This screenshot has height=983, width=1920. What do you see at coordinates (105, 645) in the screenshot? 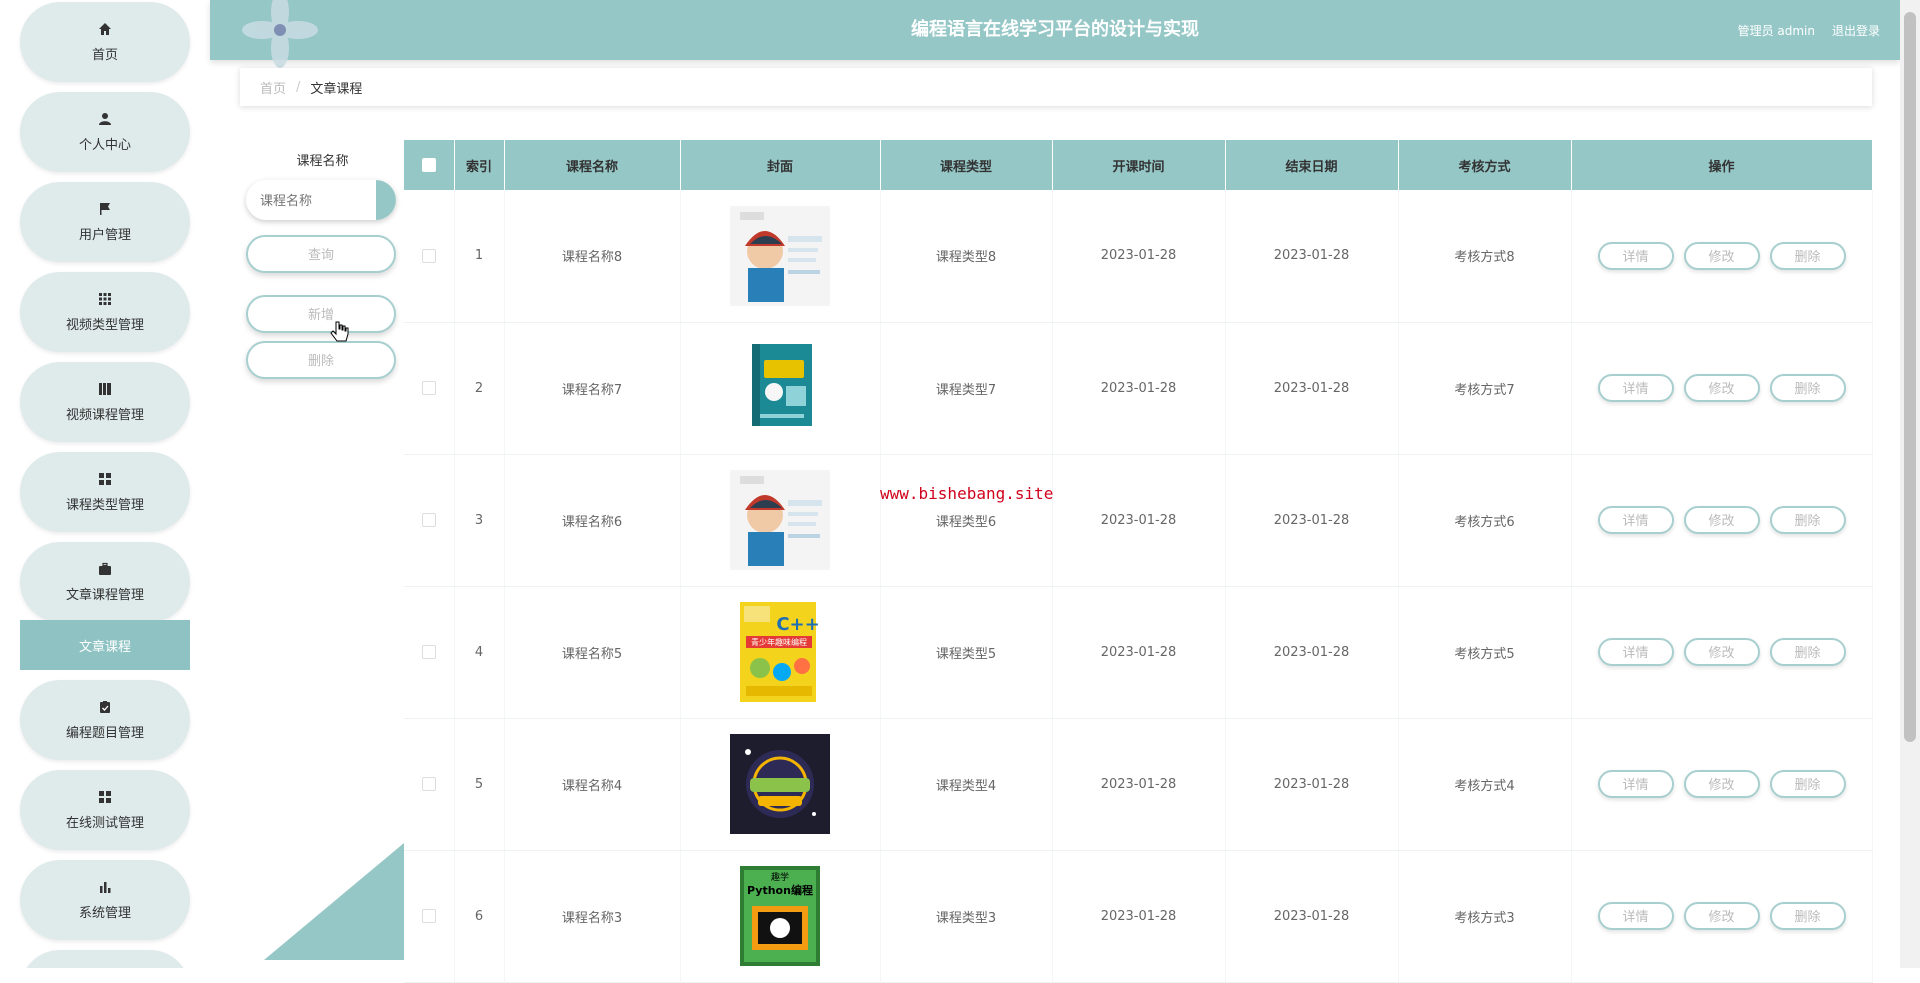
I see `sidebar-subitem-active: 文章课程` at bounding box center [105, 645].